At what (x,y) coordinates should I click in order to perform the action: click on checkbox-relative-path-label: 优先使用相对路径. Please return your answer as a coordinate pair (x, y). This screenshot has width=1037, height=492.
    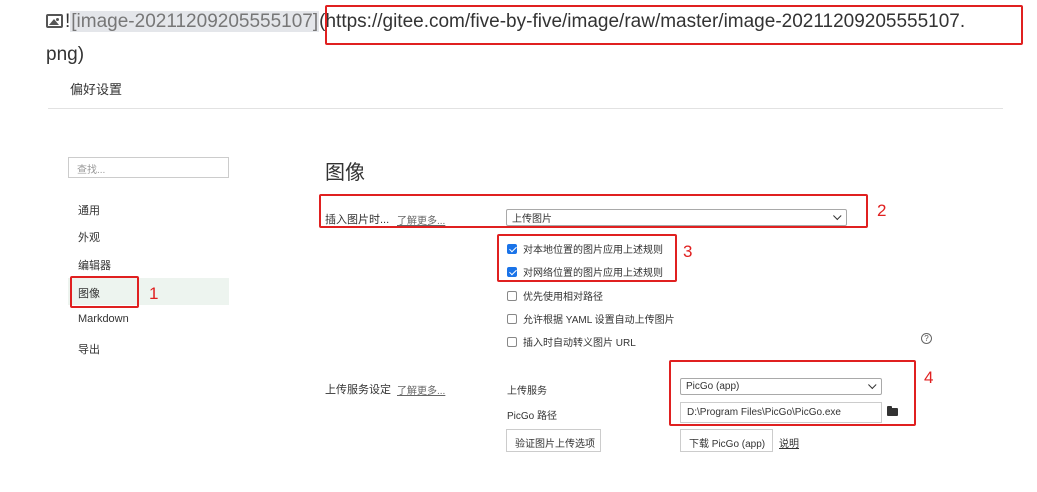
    Looking at the image, I should click on (563, 297).